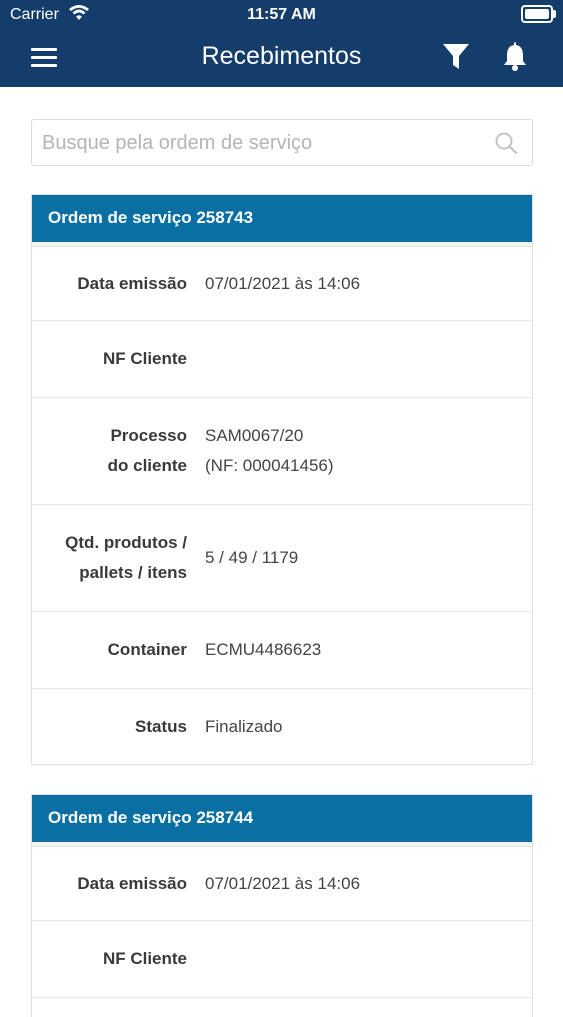  Describe the element at coordinates (538, 14) in the screenshot. I see `battery-icon` at that location.